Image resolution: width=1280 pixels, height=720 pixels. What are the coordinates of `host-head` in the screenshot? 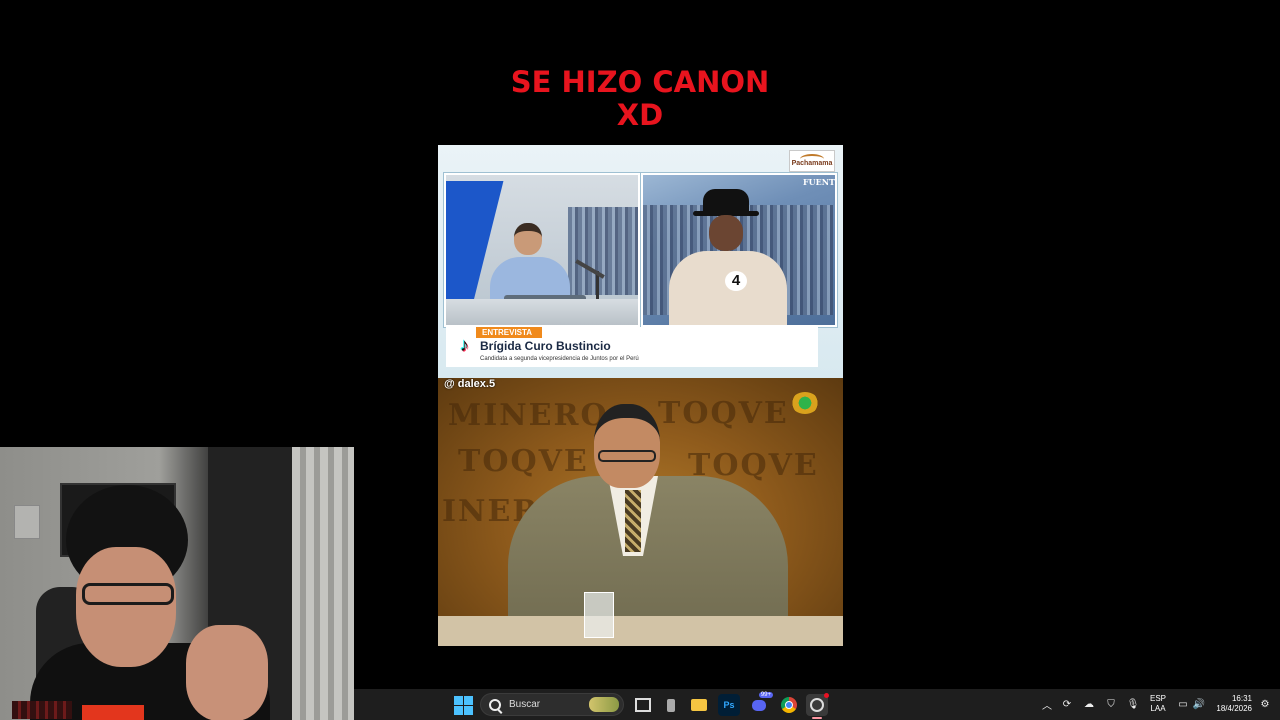 It's located at (528, 239).